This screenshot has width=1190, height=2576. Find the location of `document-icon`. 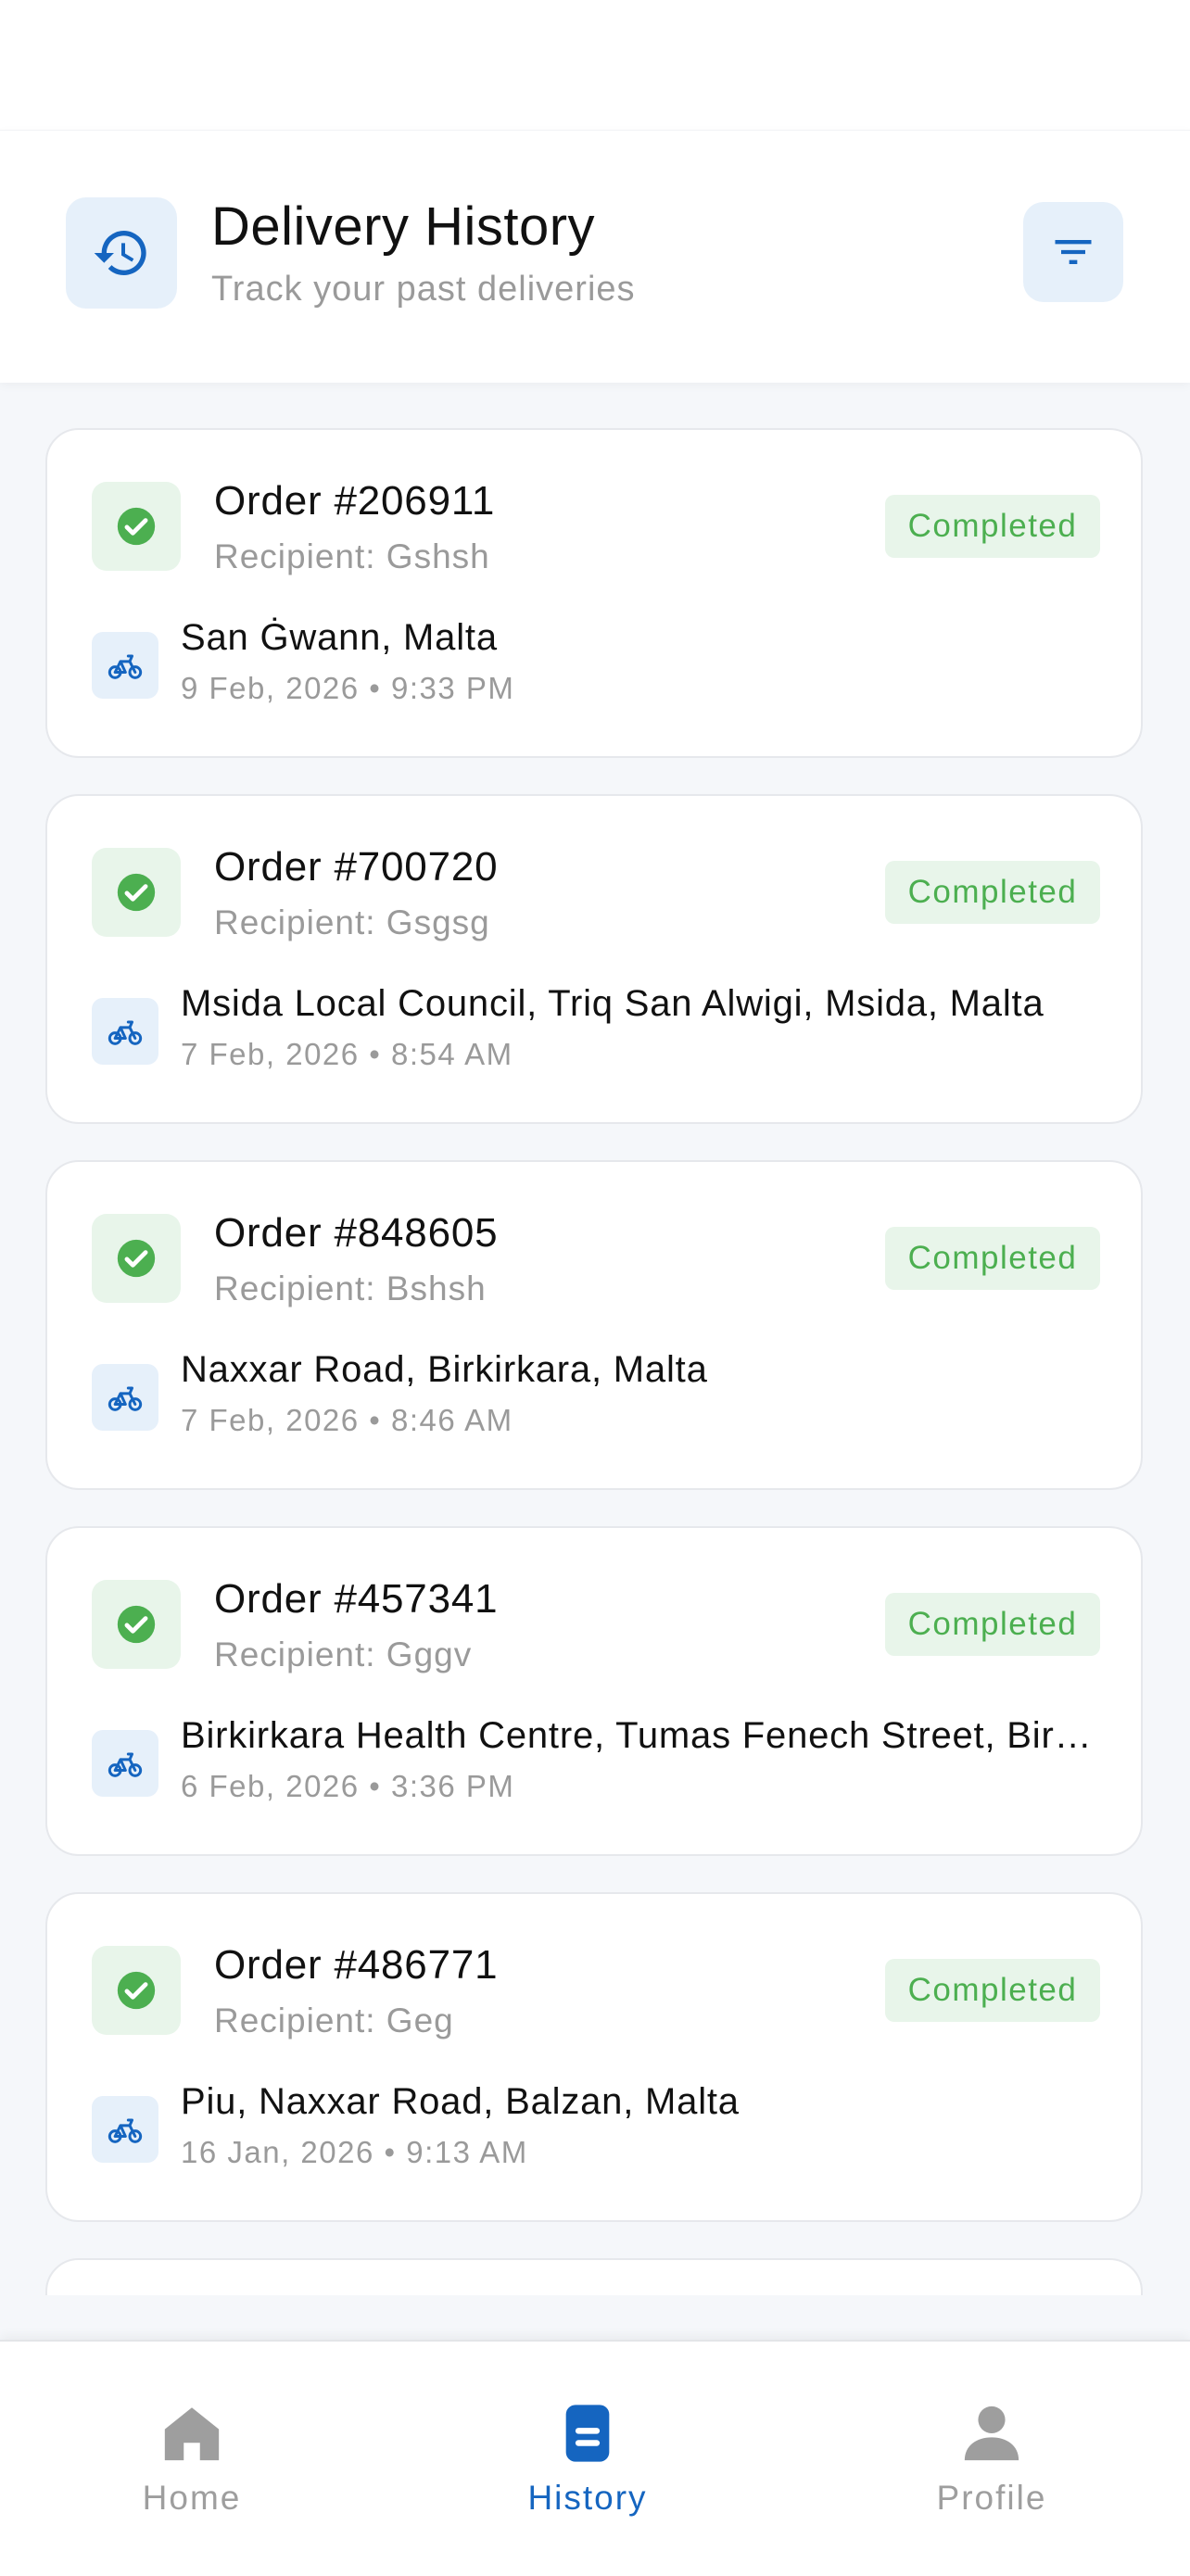

document-icon is located at coordinates (587, 2433).